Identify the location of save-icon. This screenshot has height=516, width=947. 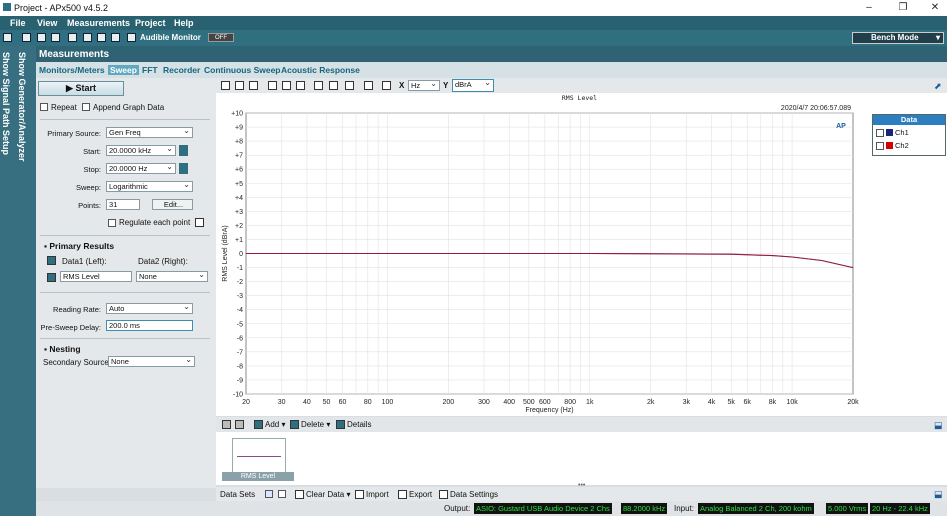
(41, 37).